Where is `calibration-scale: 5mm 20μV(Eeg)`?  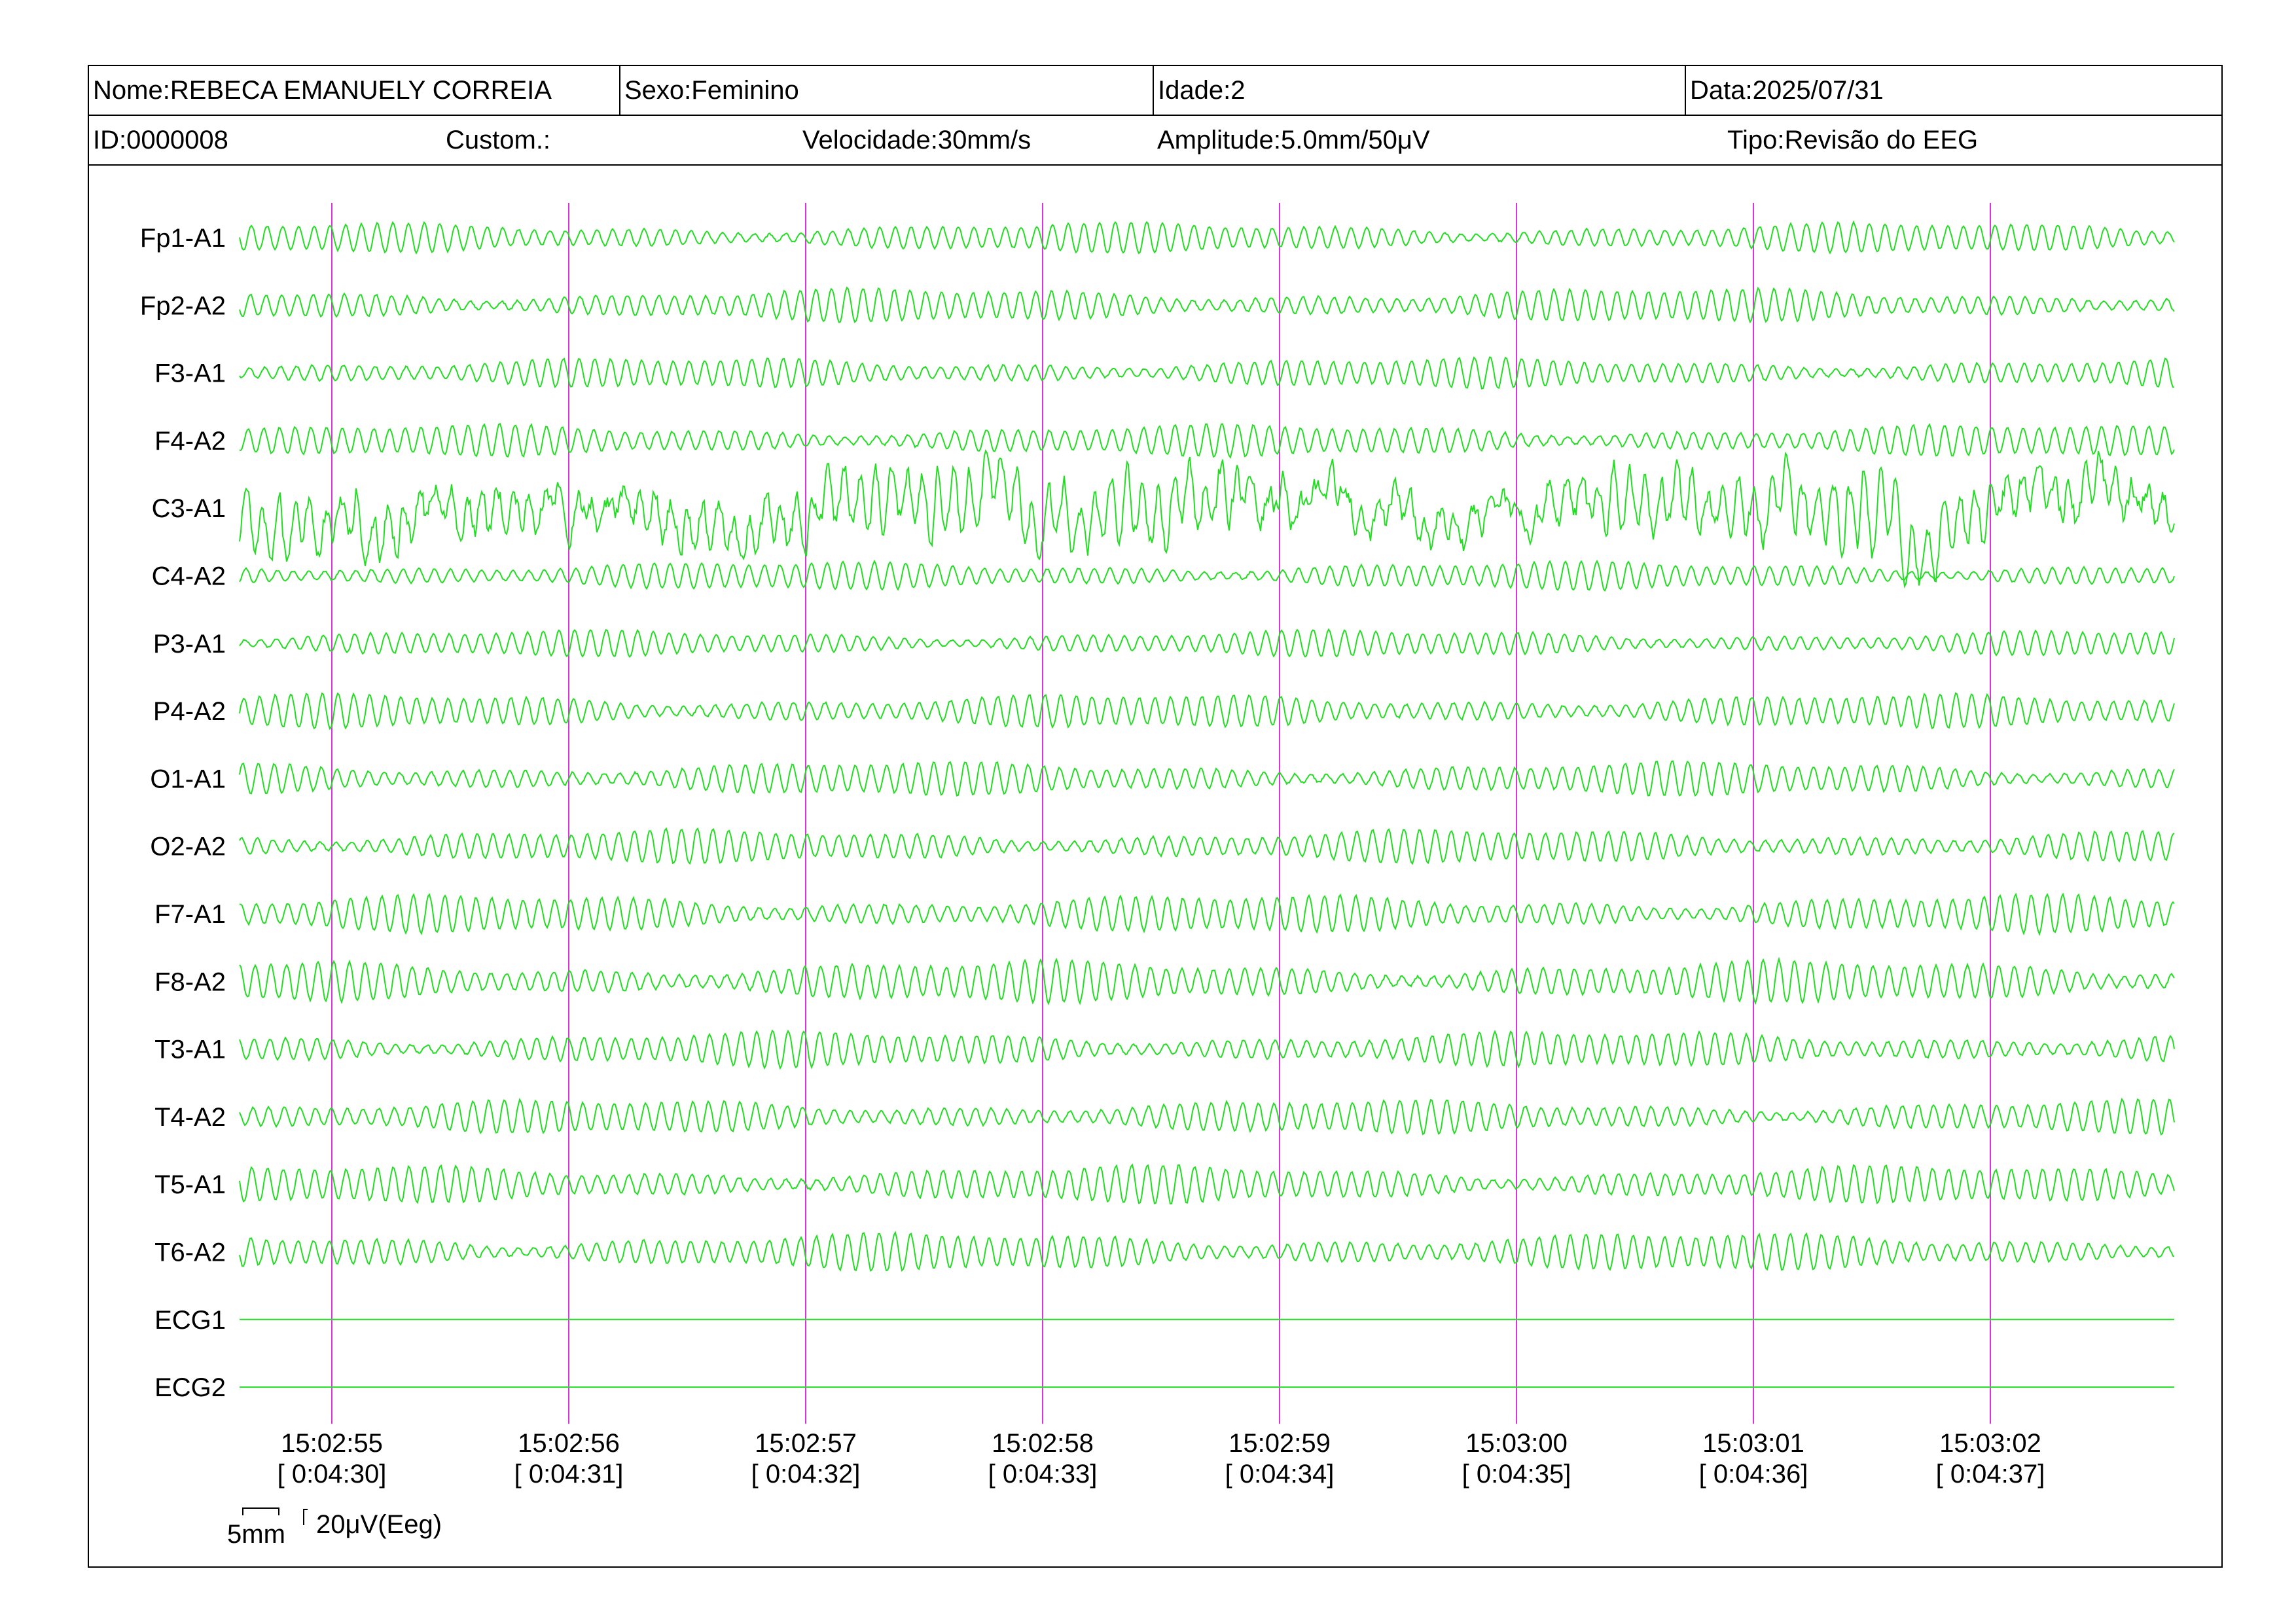
calibration-scale: 5mm 20μV(Eeg) is located at coordinates (334, 1528).